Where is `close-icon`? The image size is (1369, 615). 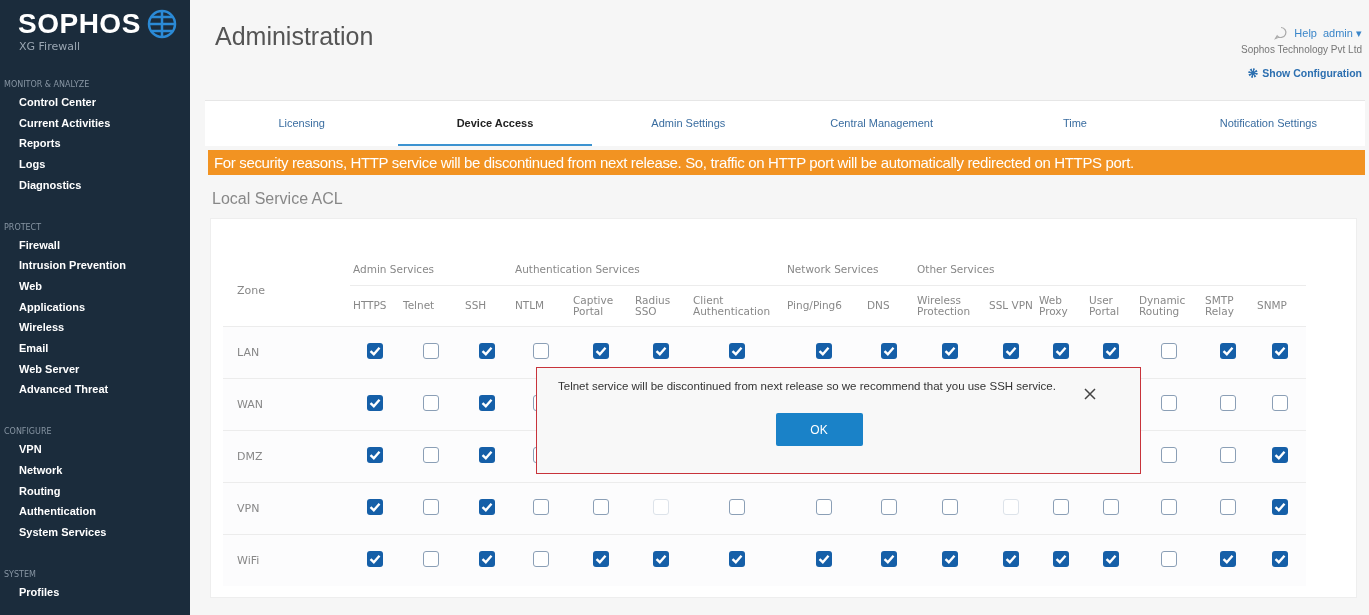 close-icon is located at coordinates (1090, 394).